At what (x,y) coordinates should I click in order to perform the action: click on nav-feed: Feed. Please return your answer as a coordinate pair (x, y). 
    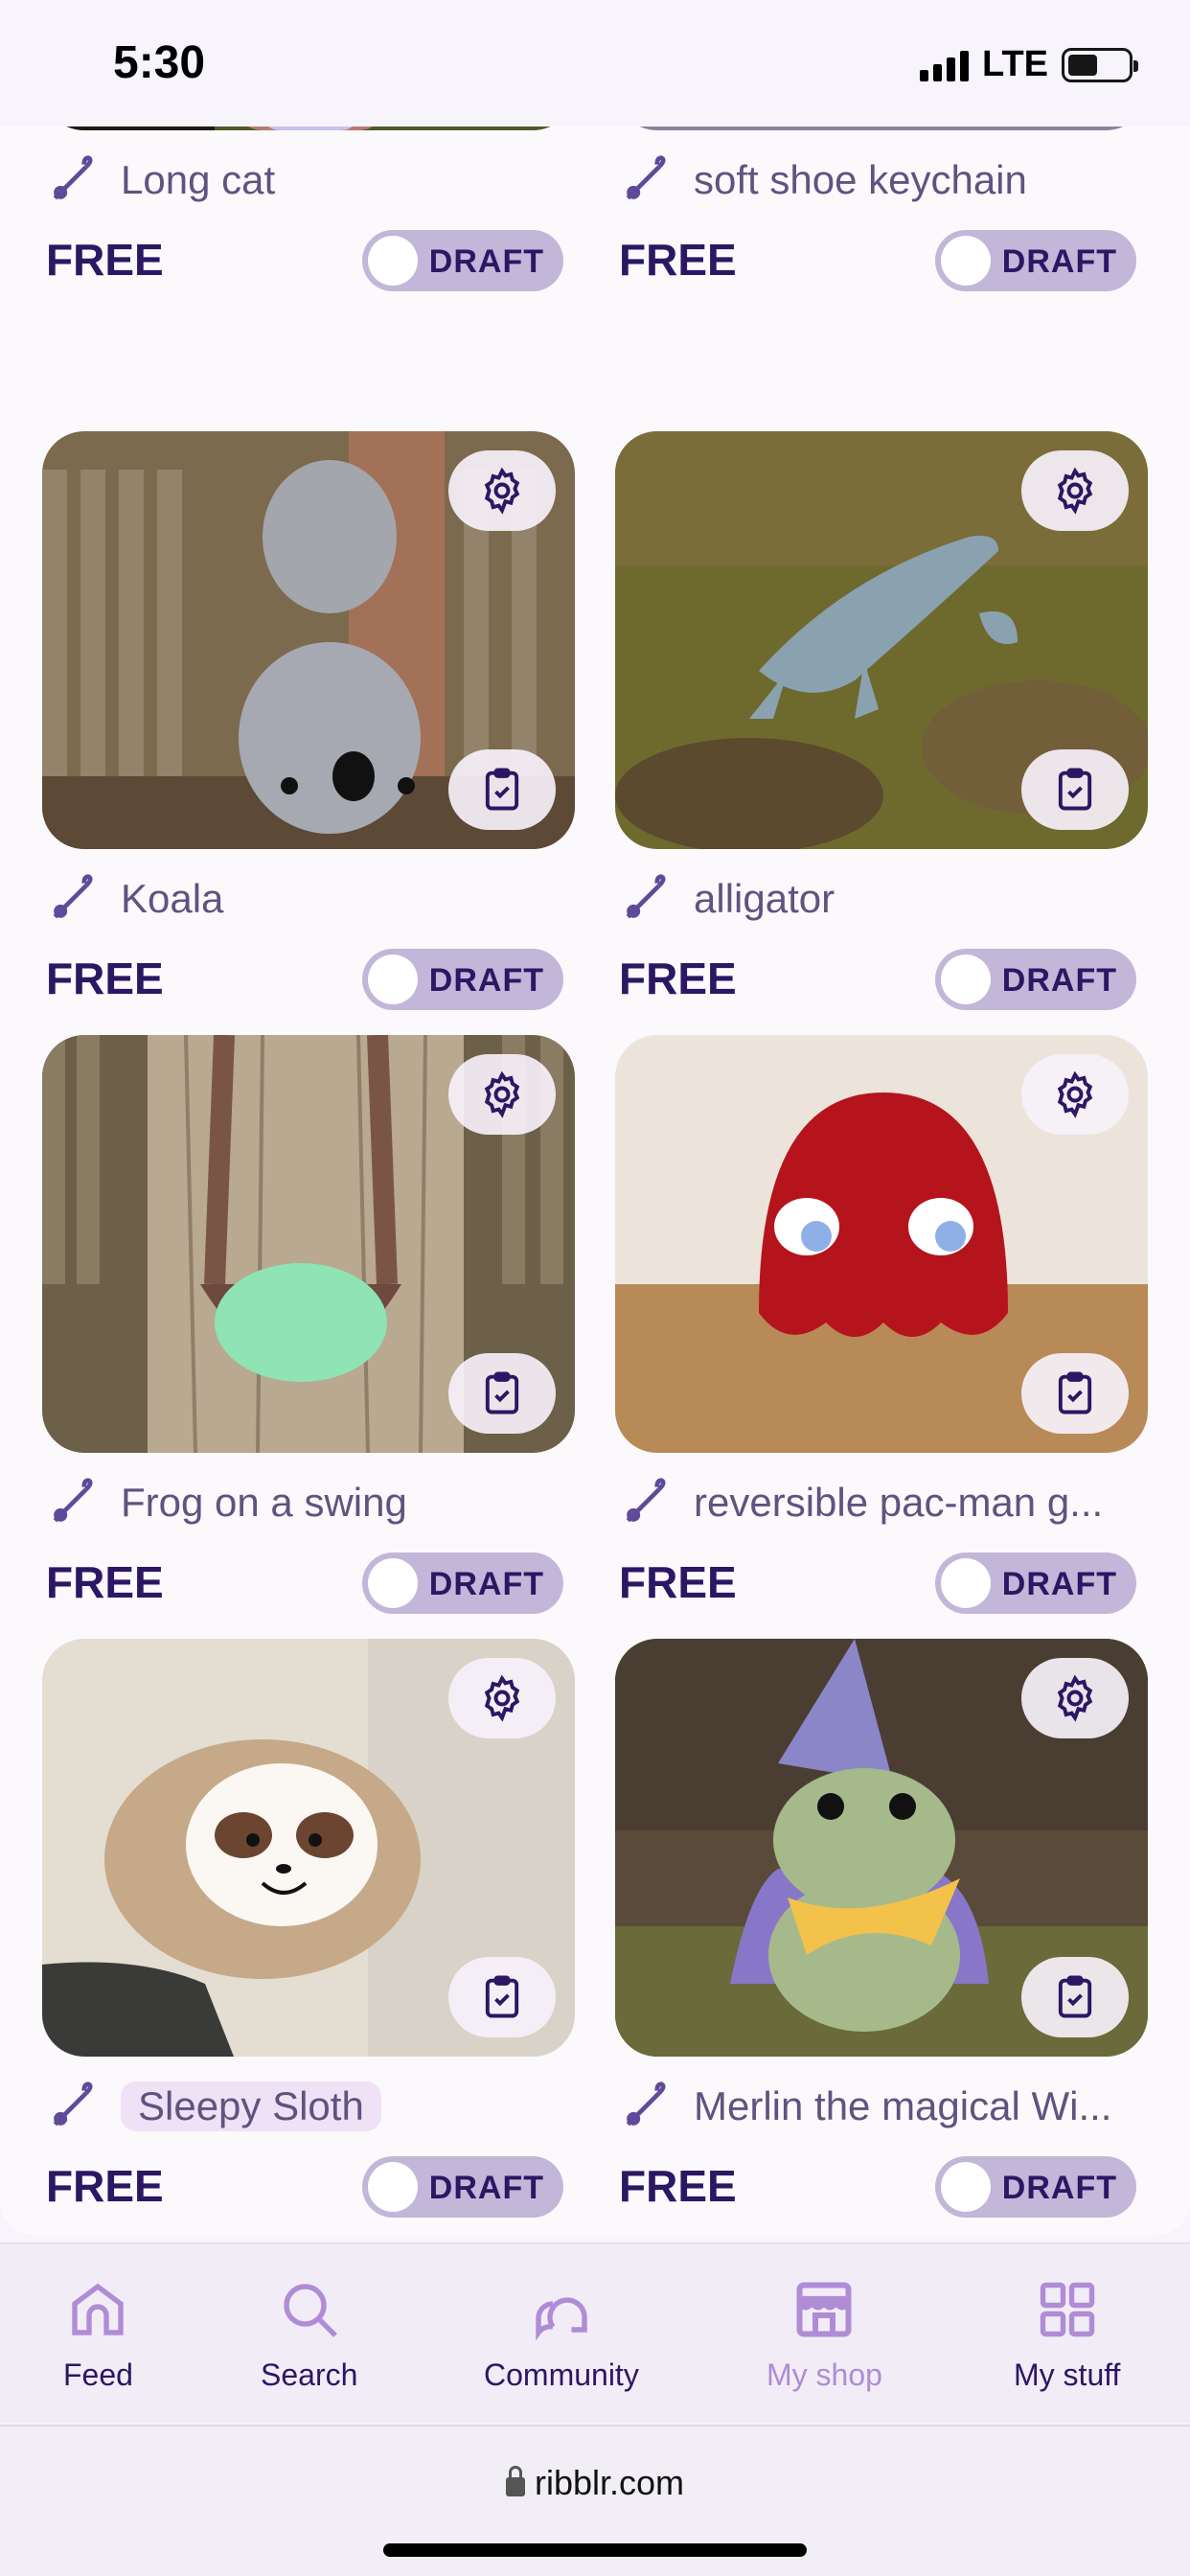
    Looking at the image, I should click on (98, 2334).